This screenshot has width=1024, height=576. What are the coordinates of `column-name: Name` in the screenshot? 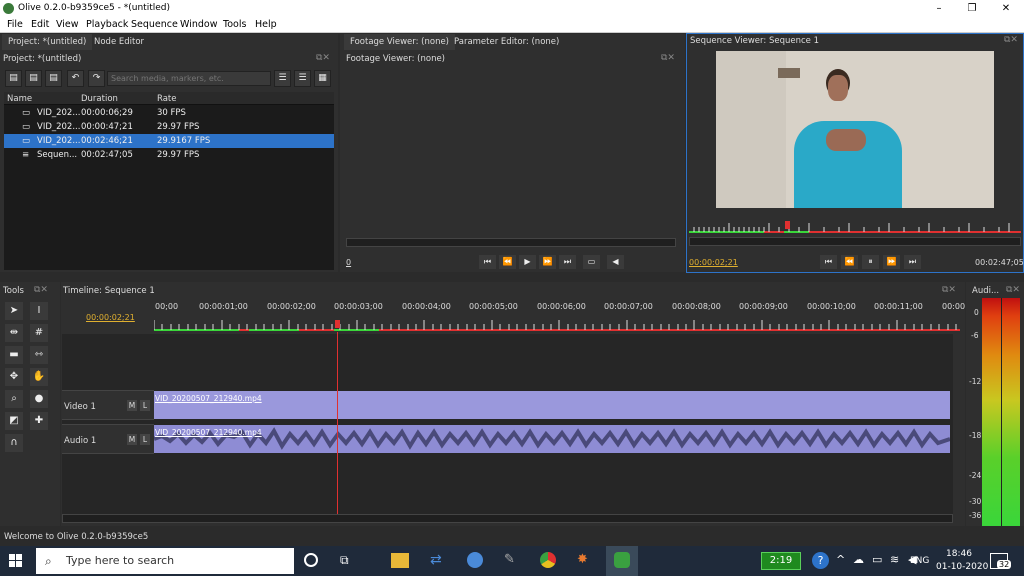 It's located at (19, 99).